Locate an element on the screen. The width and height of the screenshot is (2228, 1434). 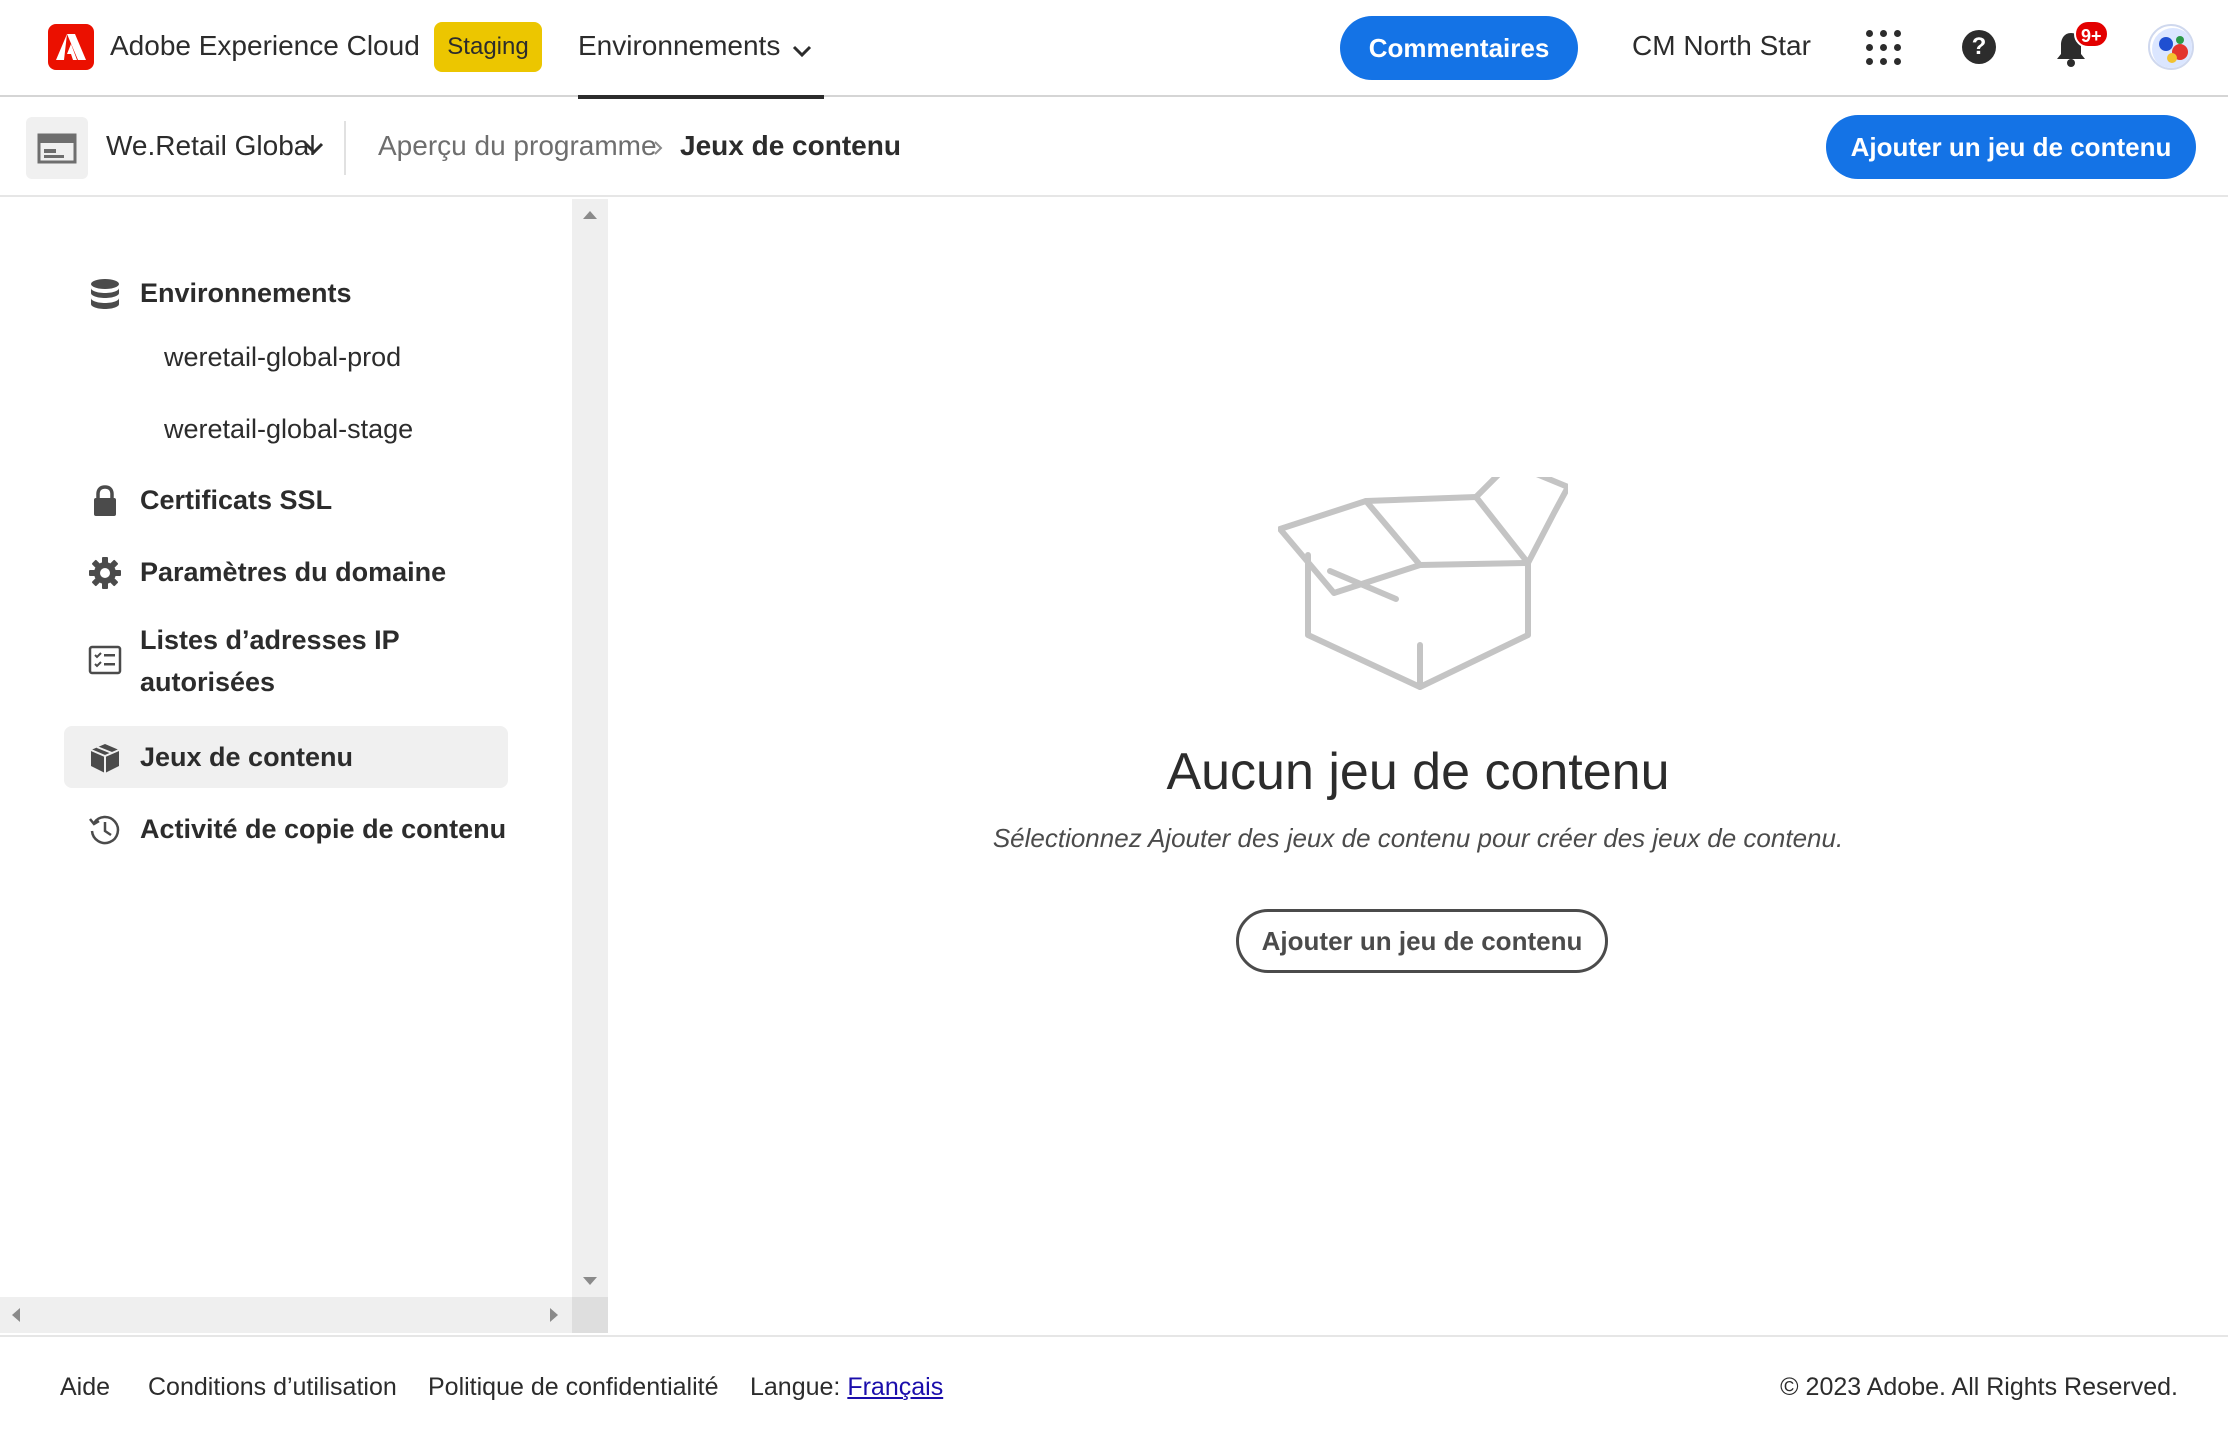
history-icon is located at coordinates (104, 830).